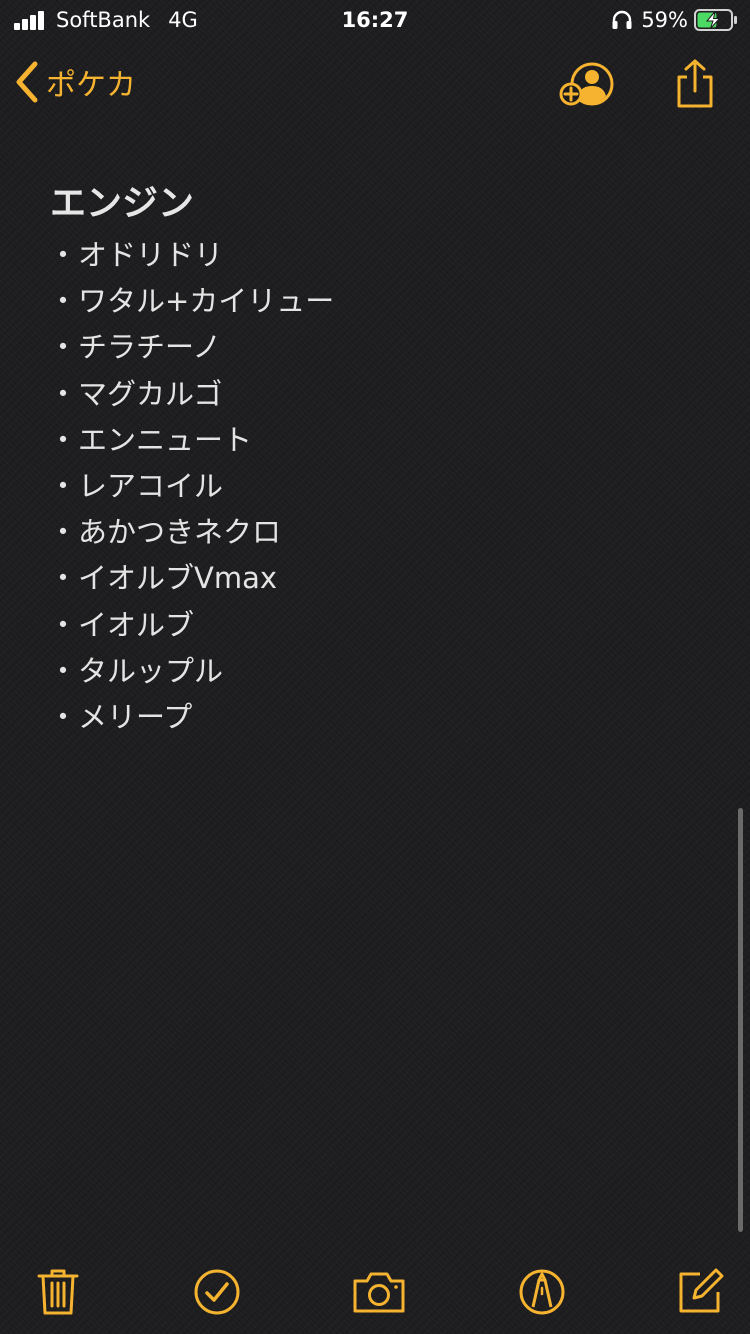 The height and width of the screenshot is (1334, 750). Describe the element at coordinates (150, 393) in the screenshot. I see `list-item-text: マグカルゴ` at that location.